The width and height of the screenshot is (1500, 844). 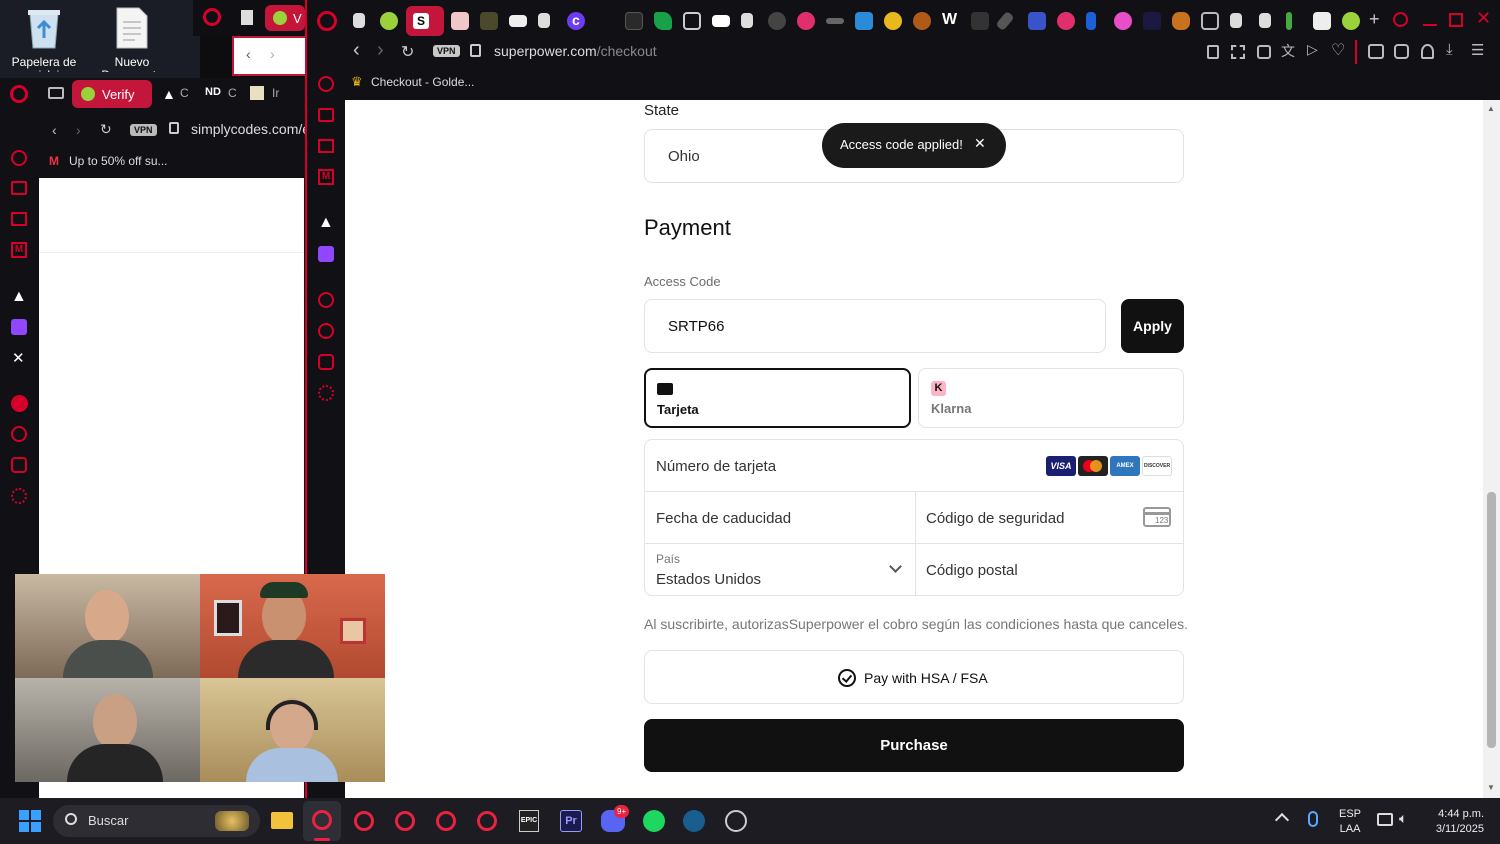 What do you see at coordinates (980, 143) in the screenshot?
I see `toast-close-icon: ✕` at bounding box center [980, 143].